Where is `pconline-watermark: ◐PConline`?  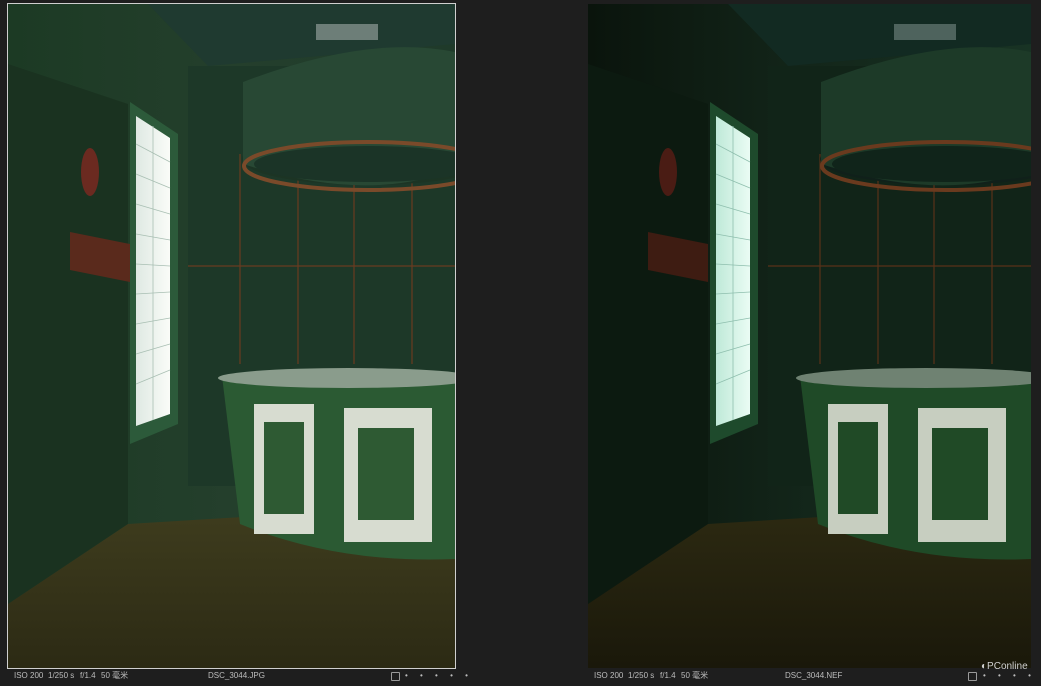
pconline-watermark: ◐PConline is located at coordinates (1004, 666).